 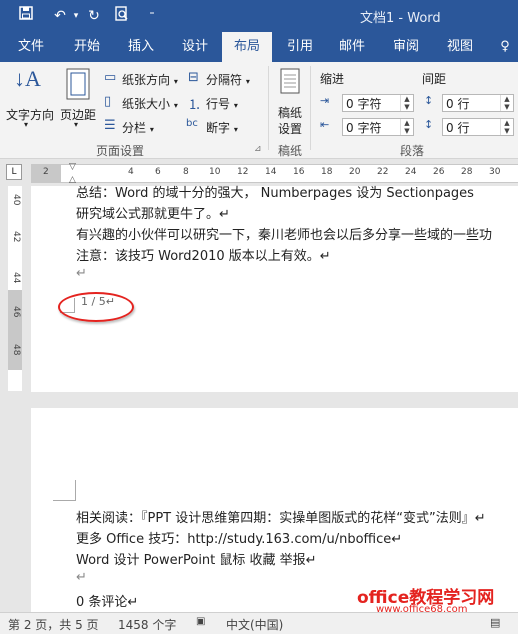 I want to click on size-label: 纸张大小, so click(x=146, y=104).